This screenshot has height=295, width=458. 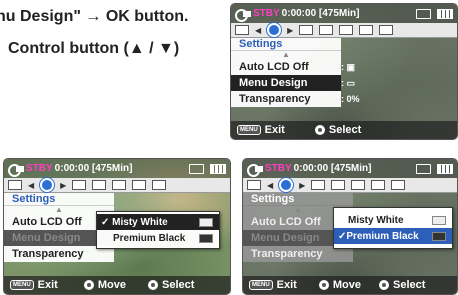 I want to click on menu-item-auto-lcd-off: Auto LCD Off, so click(x=286, y=67).